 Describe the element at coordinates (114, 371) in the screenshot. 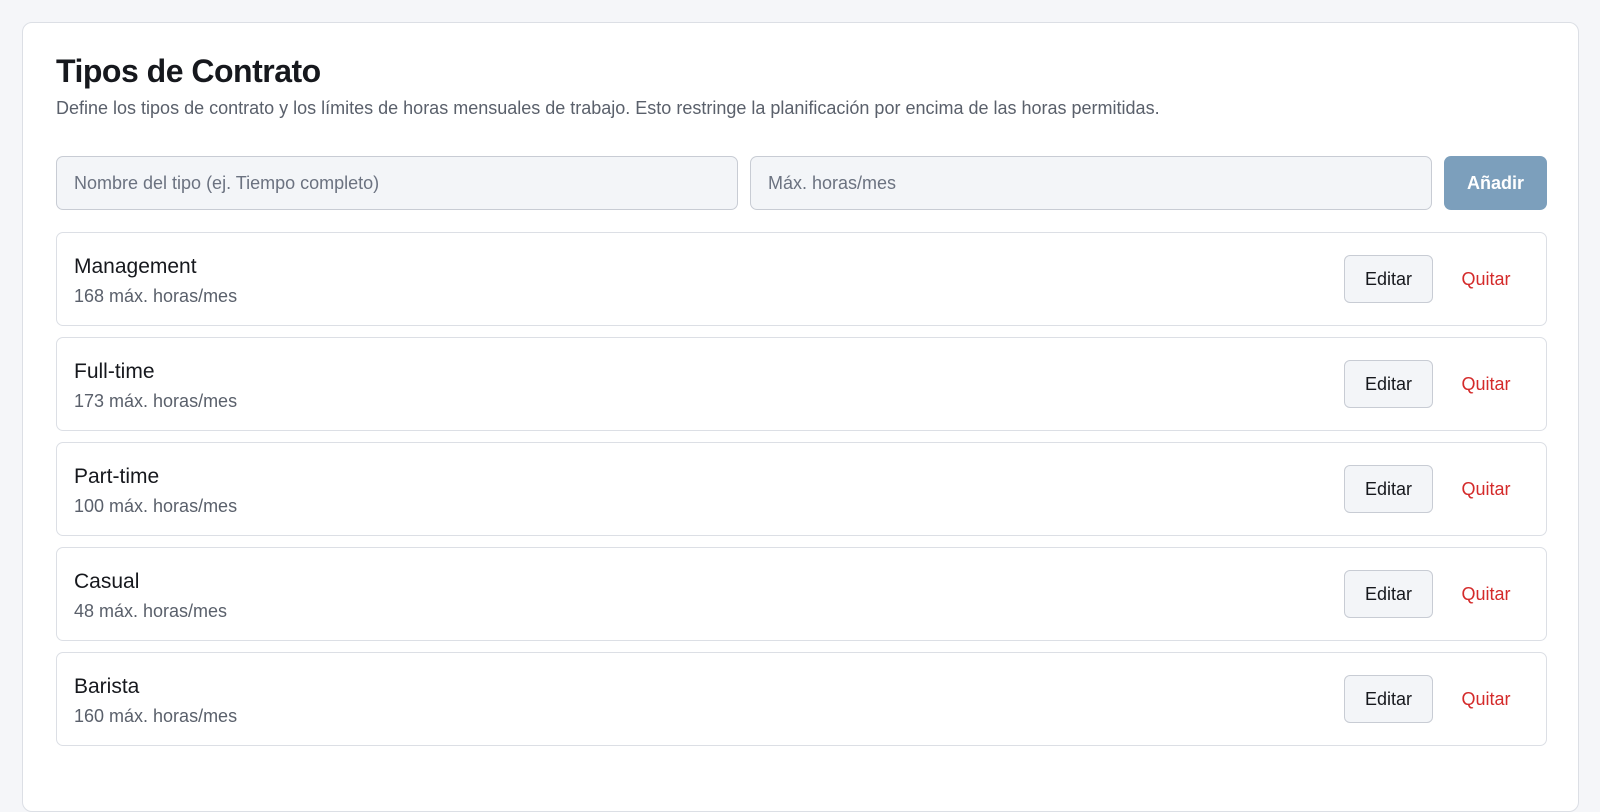

I see `contract-type-name: Full-time` at that location.